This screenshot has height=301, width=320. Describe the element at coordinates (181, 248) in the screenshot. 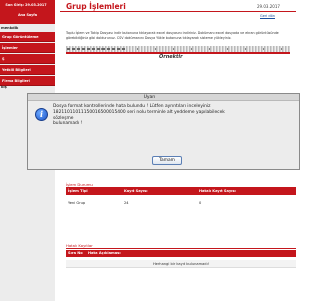

I see `errors-section-divider` at that location.